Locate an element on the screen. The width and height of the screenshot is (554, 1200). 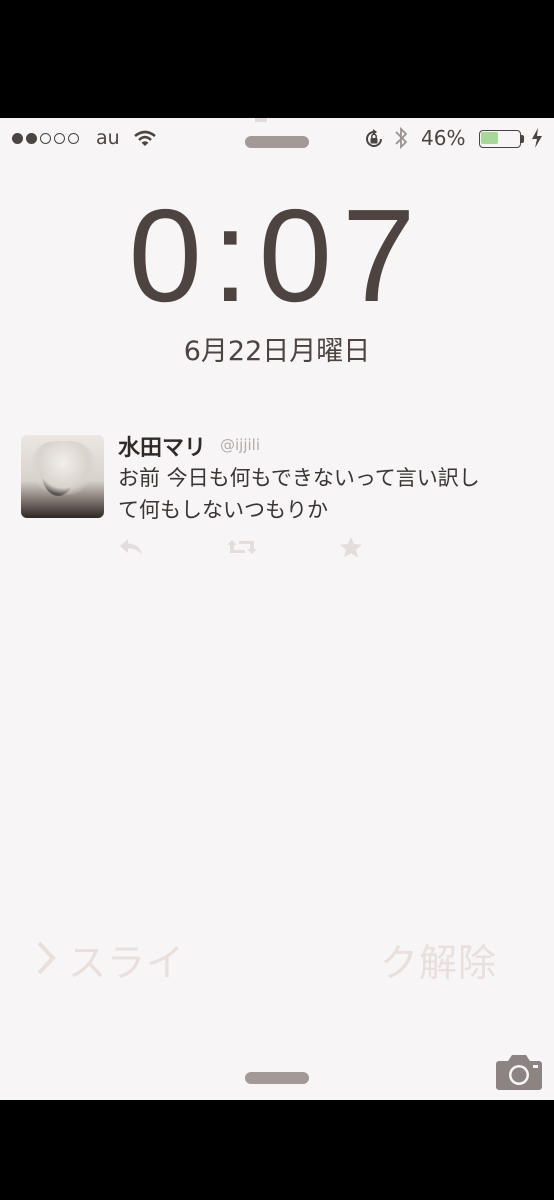
battery-percentage: 46% is located at coordinates (443, 138).